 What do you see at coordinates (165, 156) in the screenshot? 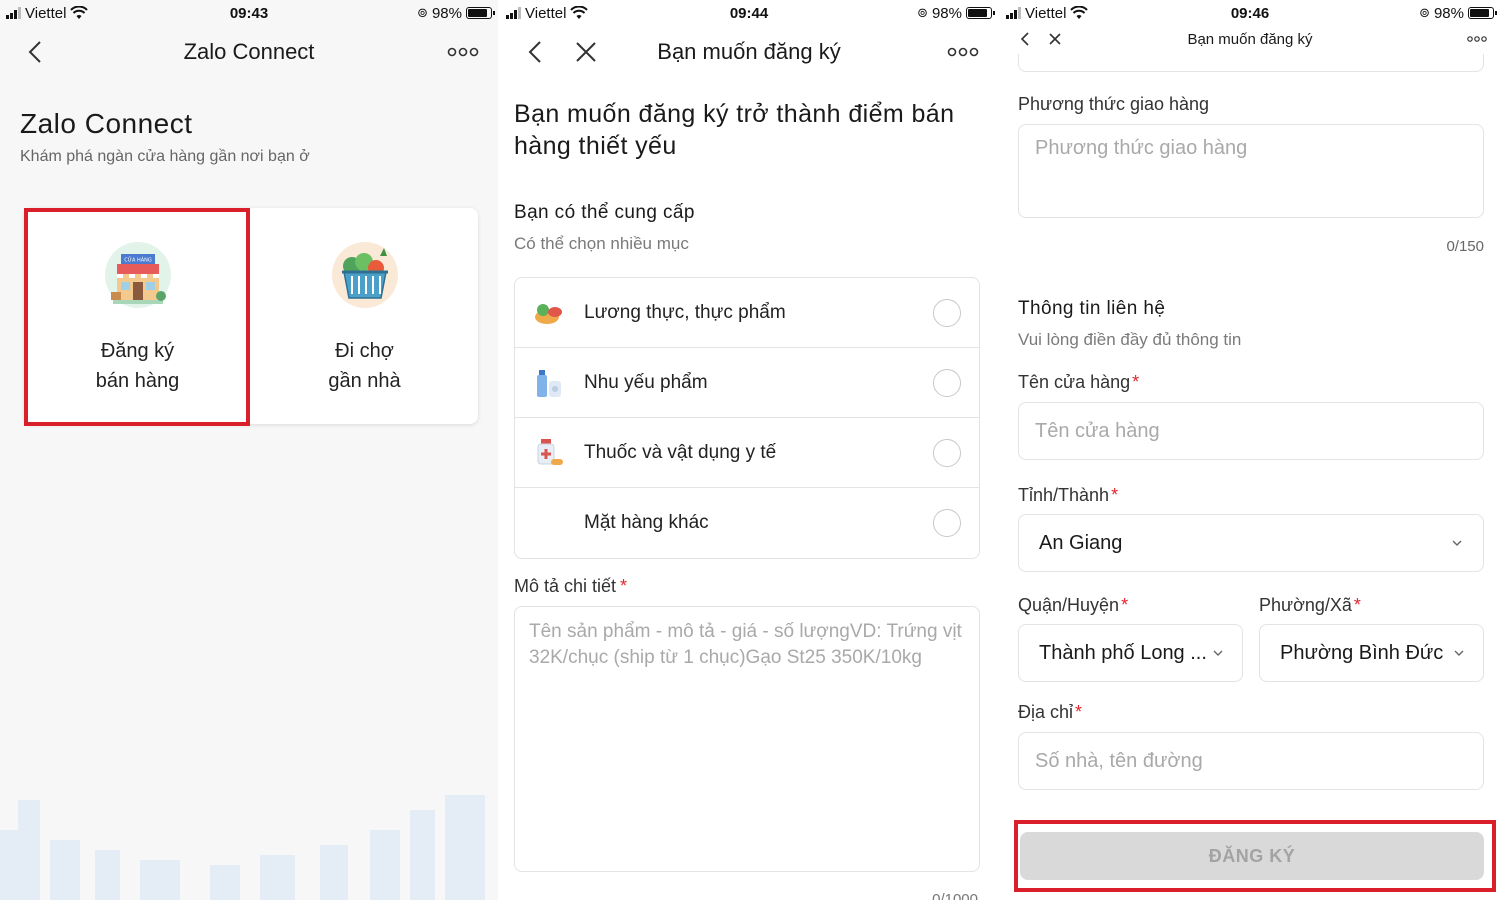
I see `page-subtitle: Khám phá ngàn cửa hàng gần nơi bạn ở` at bounding box center [165, 156].